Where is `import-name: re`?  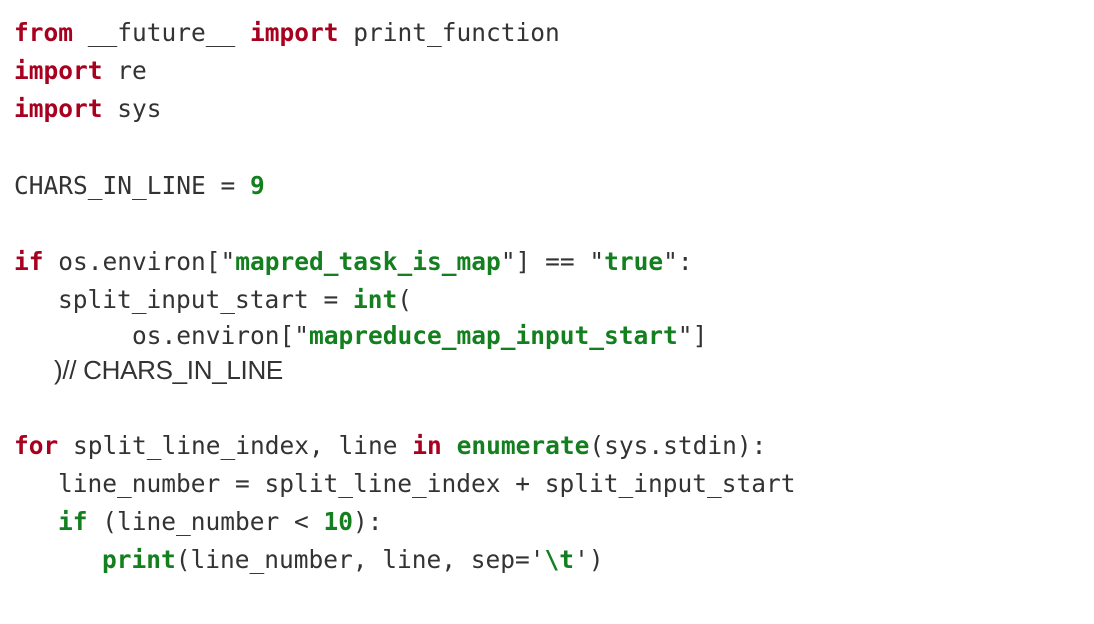 import-name: re is located at coordinates (124, 71).